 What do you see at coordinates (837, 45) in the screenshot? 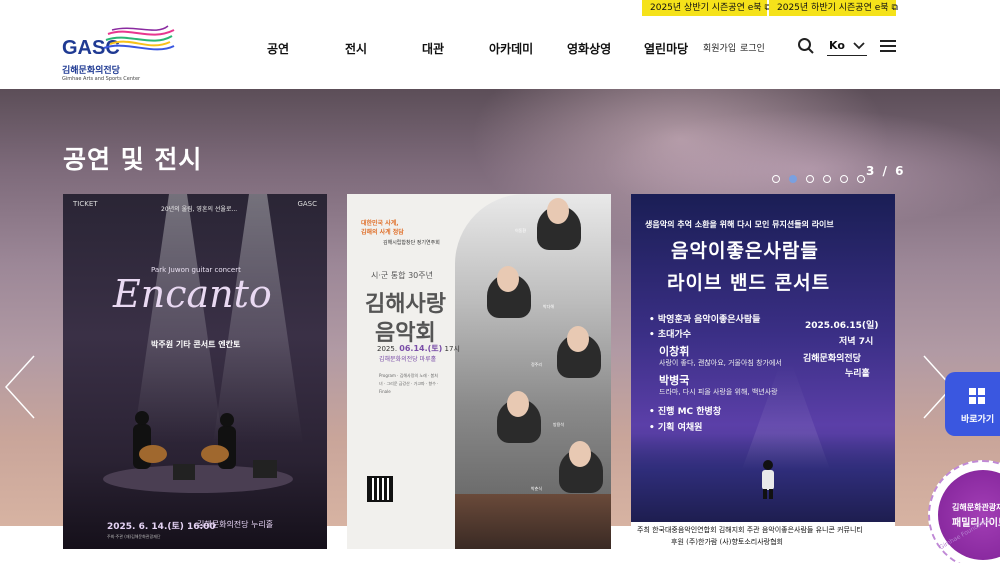
I see `language-current: Ko` at bounding box center [837, 45].